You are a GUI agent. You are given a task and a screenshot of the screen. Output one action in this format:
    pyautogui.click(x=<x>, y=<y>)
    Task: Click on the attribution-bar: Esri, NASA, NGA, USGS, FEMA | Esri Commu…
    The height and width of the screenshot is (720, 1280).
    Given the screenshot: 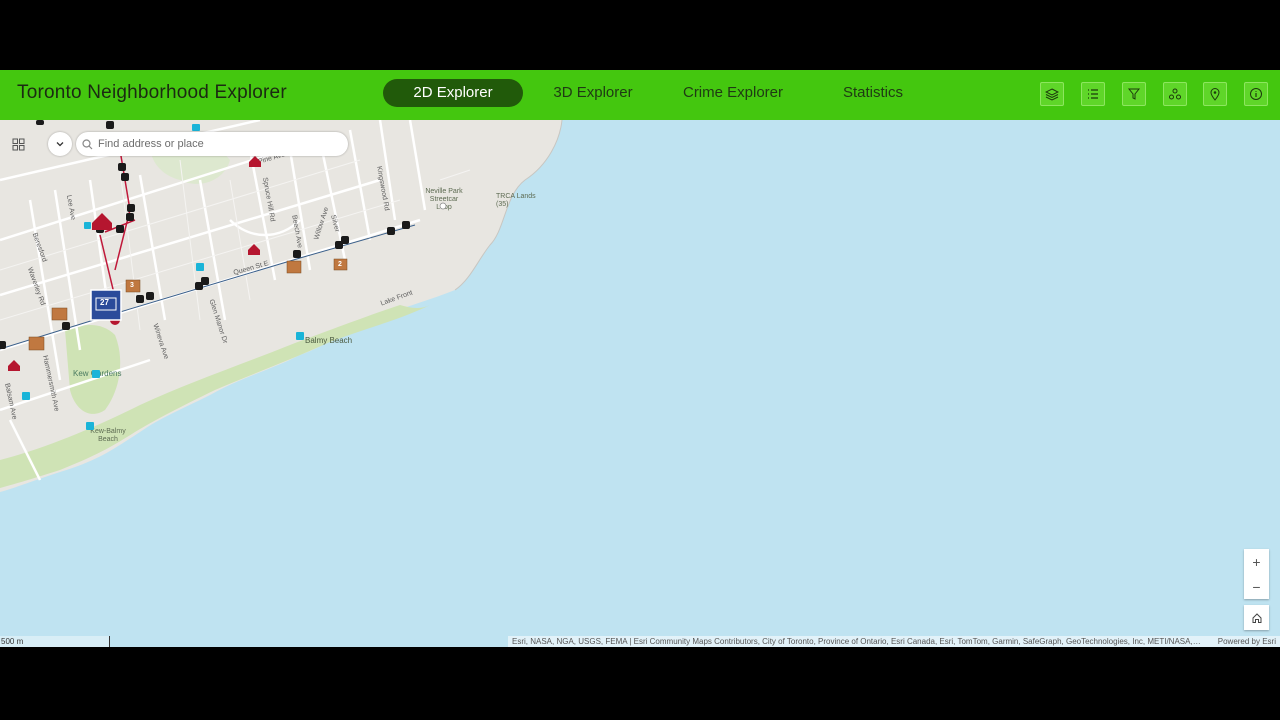 What is the action you would take?
    pyautogui.click(x=894, y=641)
    